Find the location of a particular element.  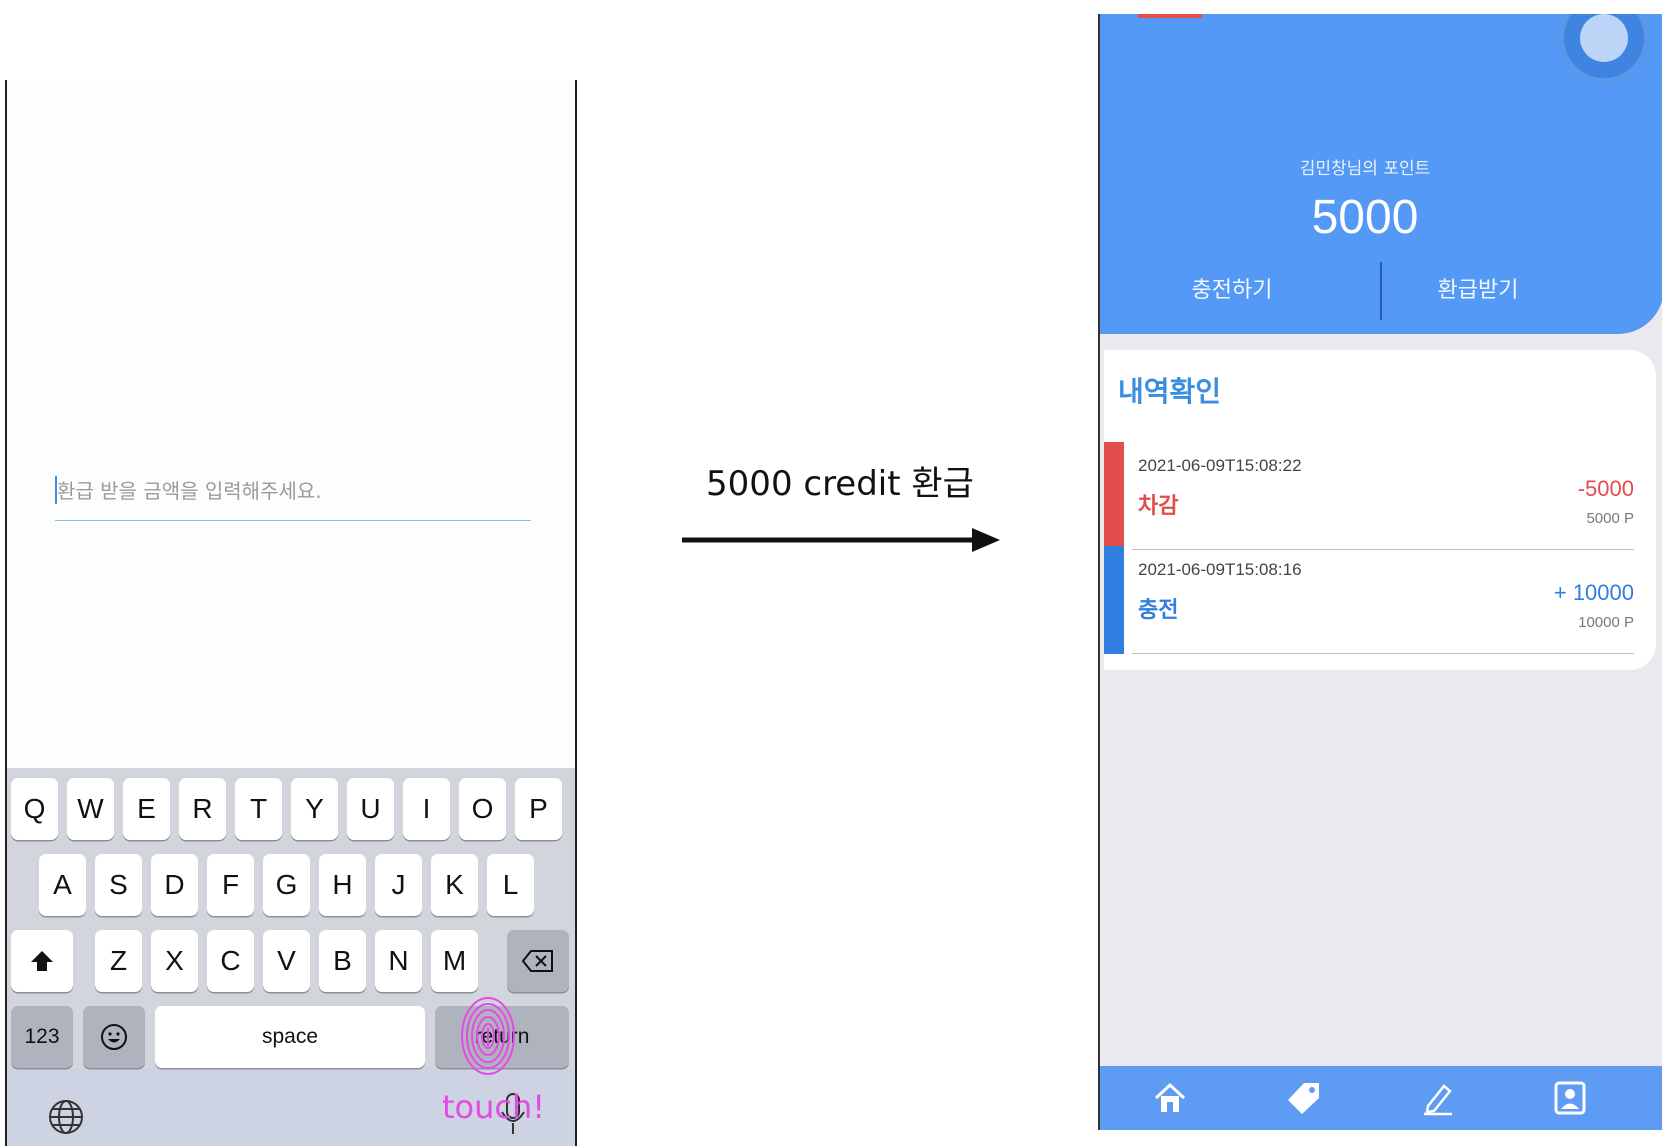

key-j: J is located at coordinates (398, 885).